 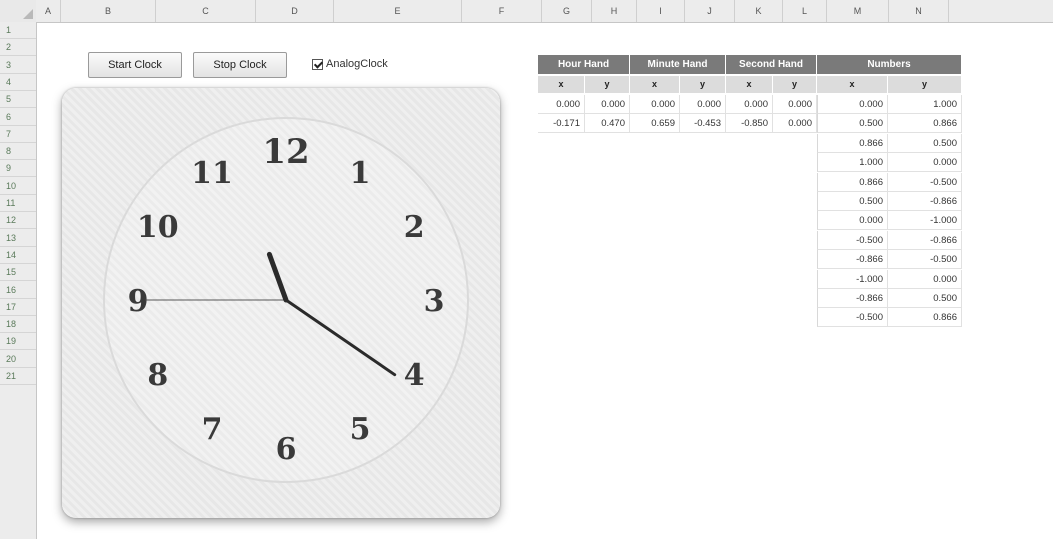 I want to click on row-header-21: 21, so click(x=18, y=376).